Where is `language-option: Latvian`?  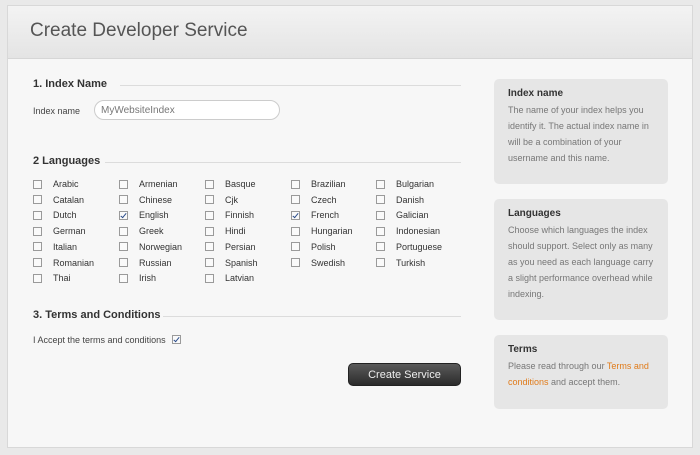 language-option: Latvian is located at coordinates (229, 278).